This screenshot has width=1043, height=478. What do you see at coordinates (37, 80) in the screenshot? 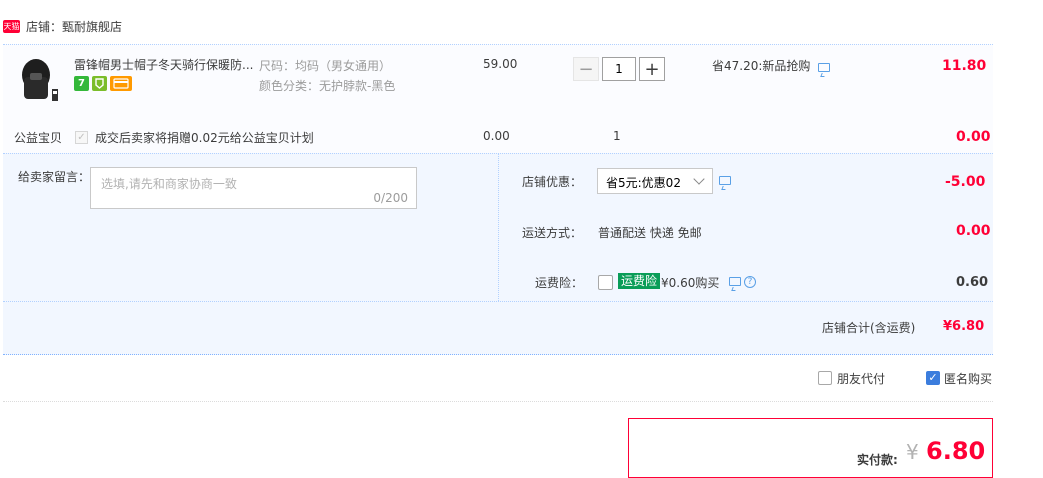
I see `product-thumbnail` at bounding box center [37, 80].